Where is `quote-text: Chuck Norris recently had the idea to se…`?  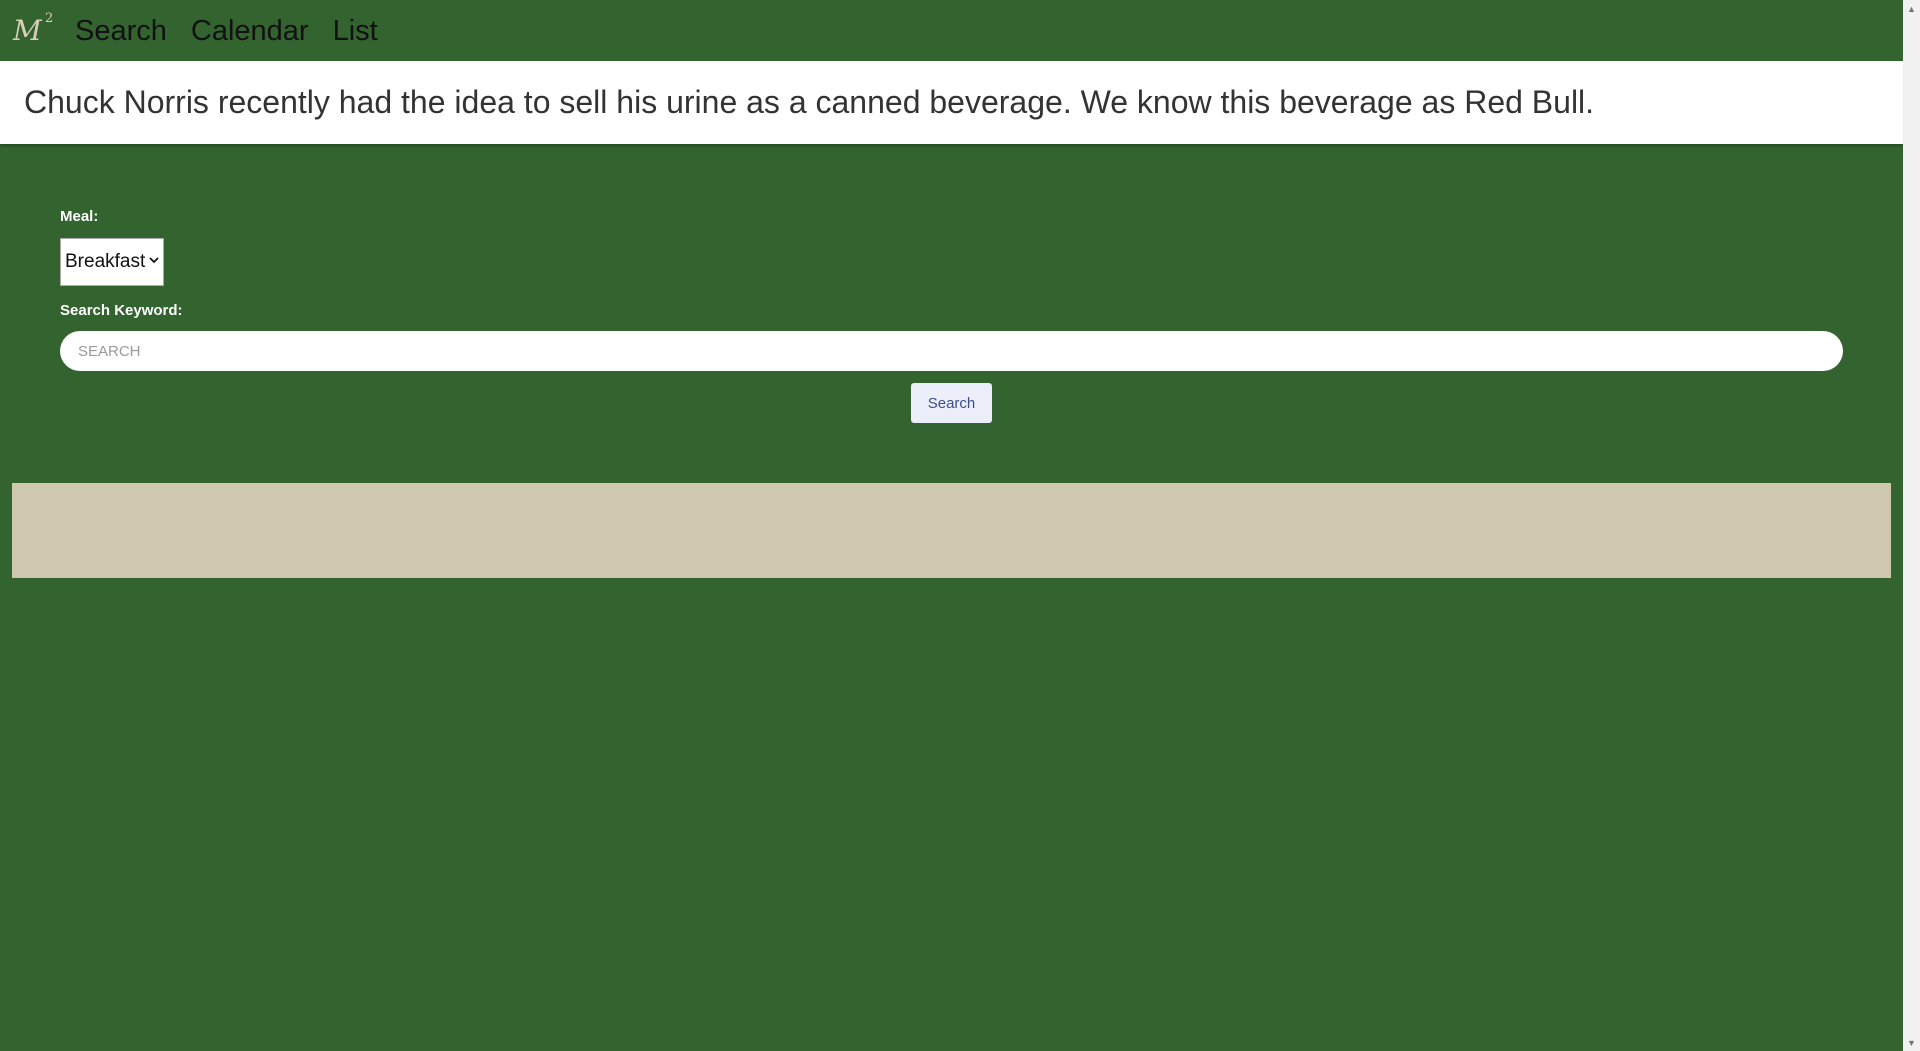 quote-text: Chuck Norris recently had the idea to se… is located at coordinates (809, 102).